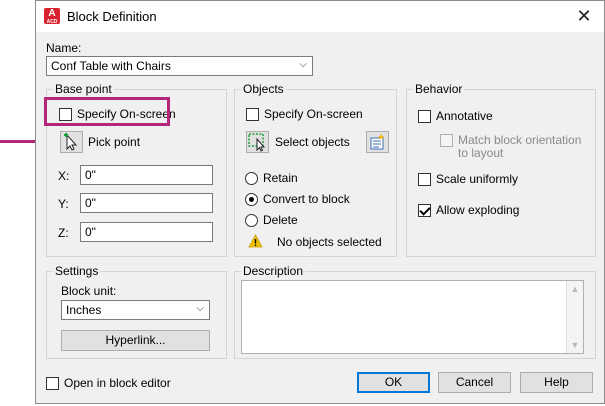  I want to click on objects-specify-onscreen-label: Specify On-screen, so click(313, 114).